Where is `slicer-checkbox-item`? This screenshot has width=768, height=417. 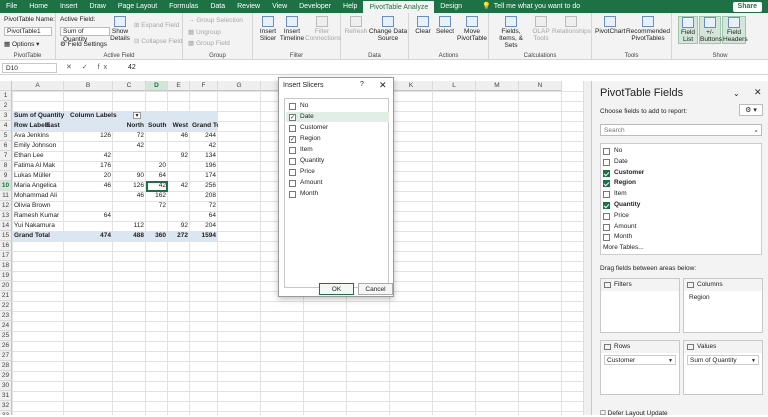
slicer-checkbox-item is located at coordinates (292, 150).